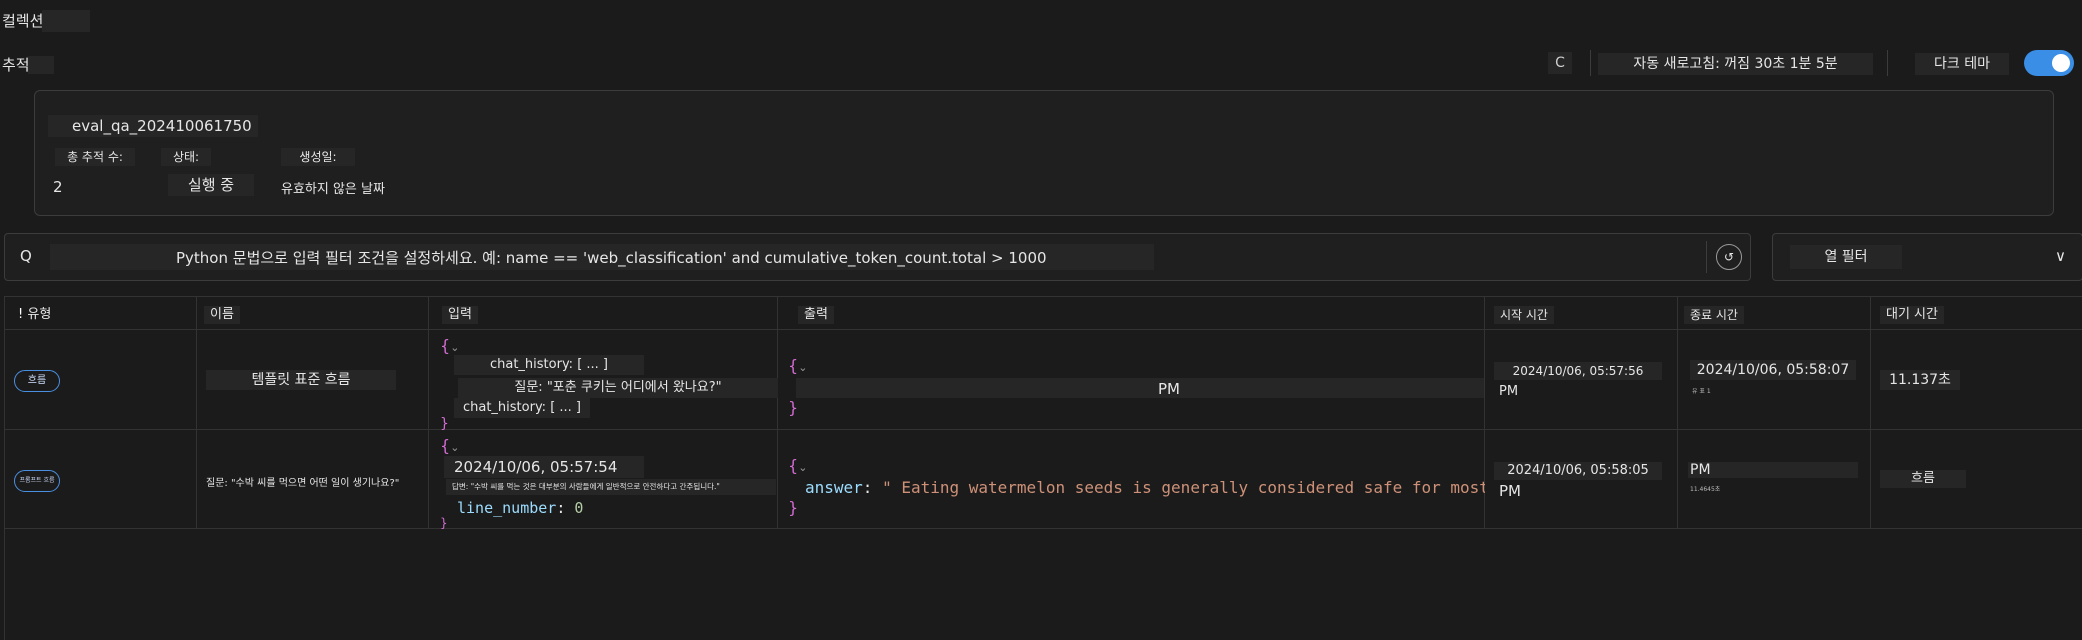  Describe the element at coordinates (222, 315) in the screenshot. I see `header-name: 이름` at that location.